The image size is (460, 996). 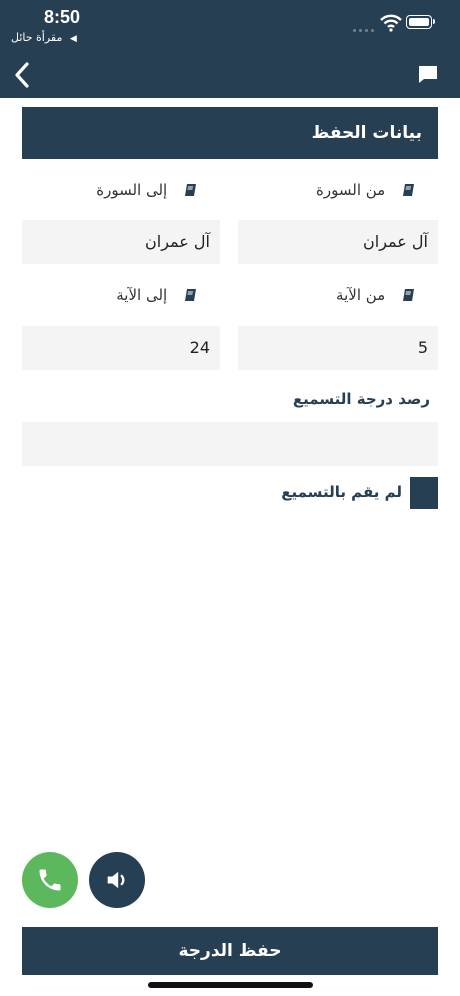 I want to click on to-surah-select: آل عمران, so click(x=121, y=242).